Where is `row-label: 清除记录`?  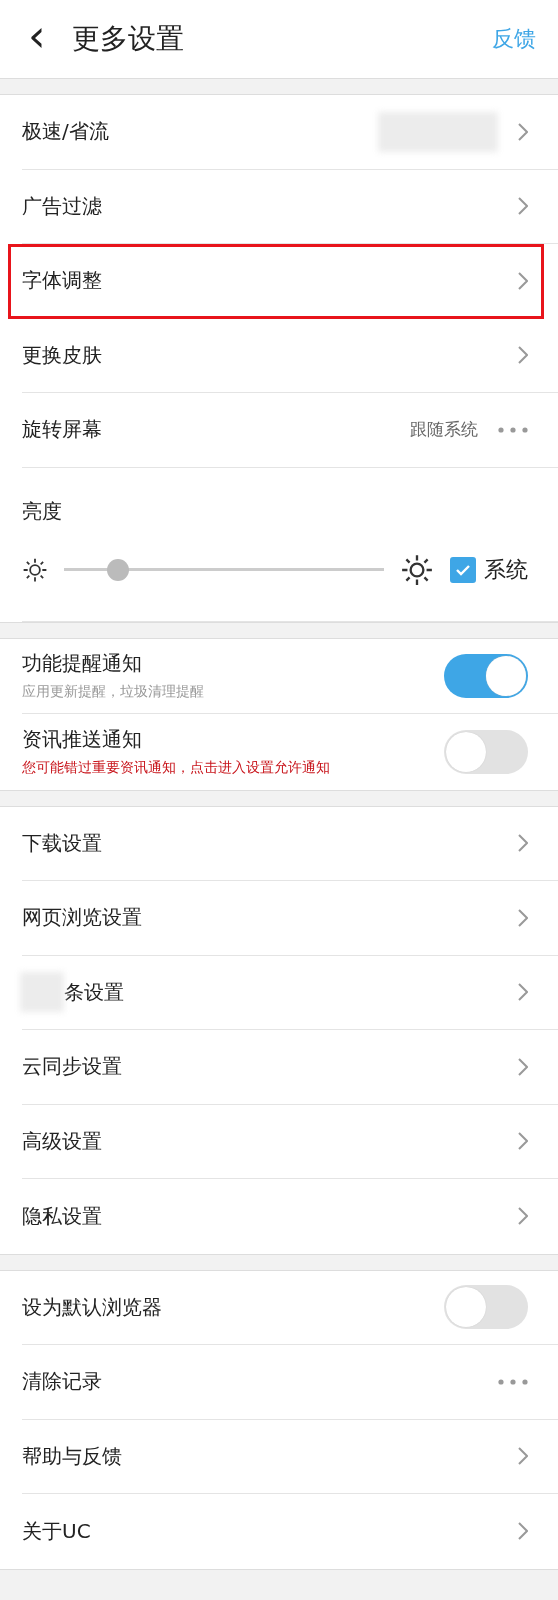 row-label: 清除记录 is located at coordinates (62, 1382).